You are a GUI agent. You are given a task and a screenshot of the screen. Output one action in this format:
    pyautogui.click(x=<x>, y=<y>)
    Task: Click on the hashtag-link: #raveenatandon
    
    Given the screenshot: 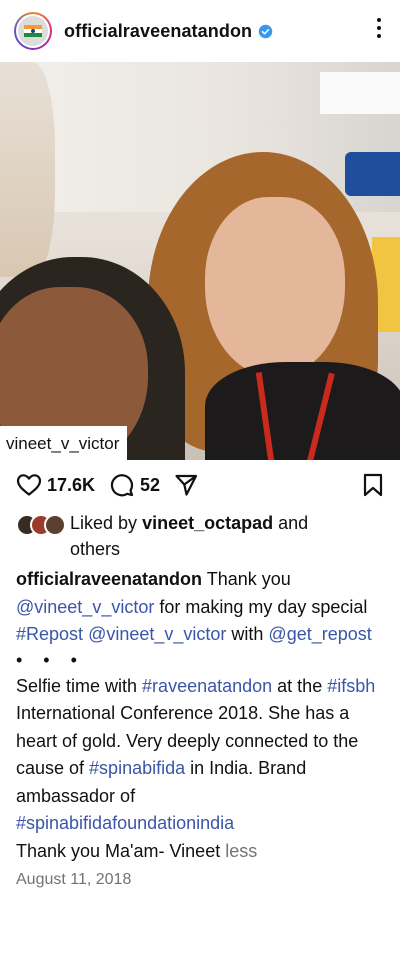 What is the action you would take?
    pyautogui.click(x=207, y=686)
    